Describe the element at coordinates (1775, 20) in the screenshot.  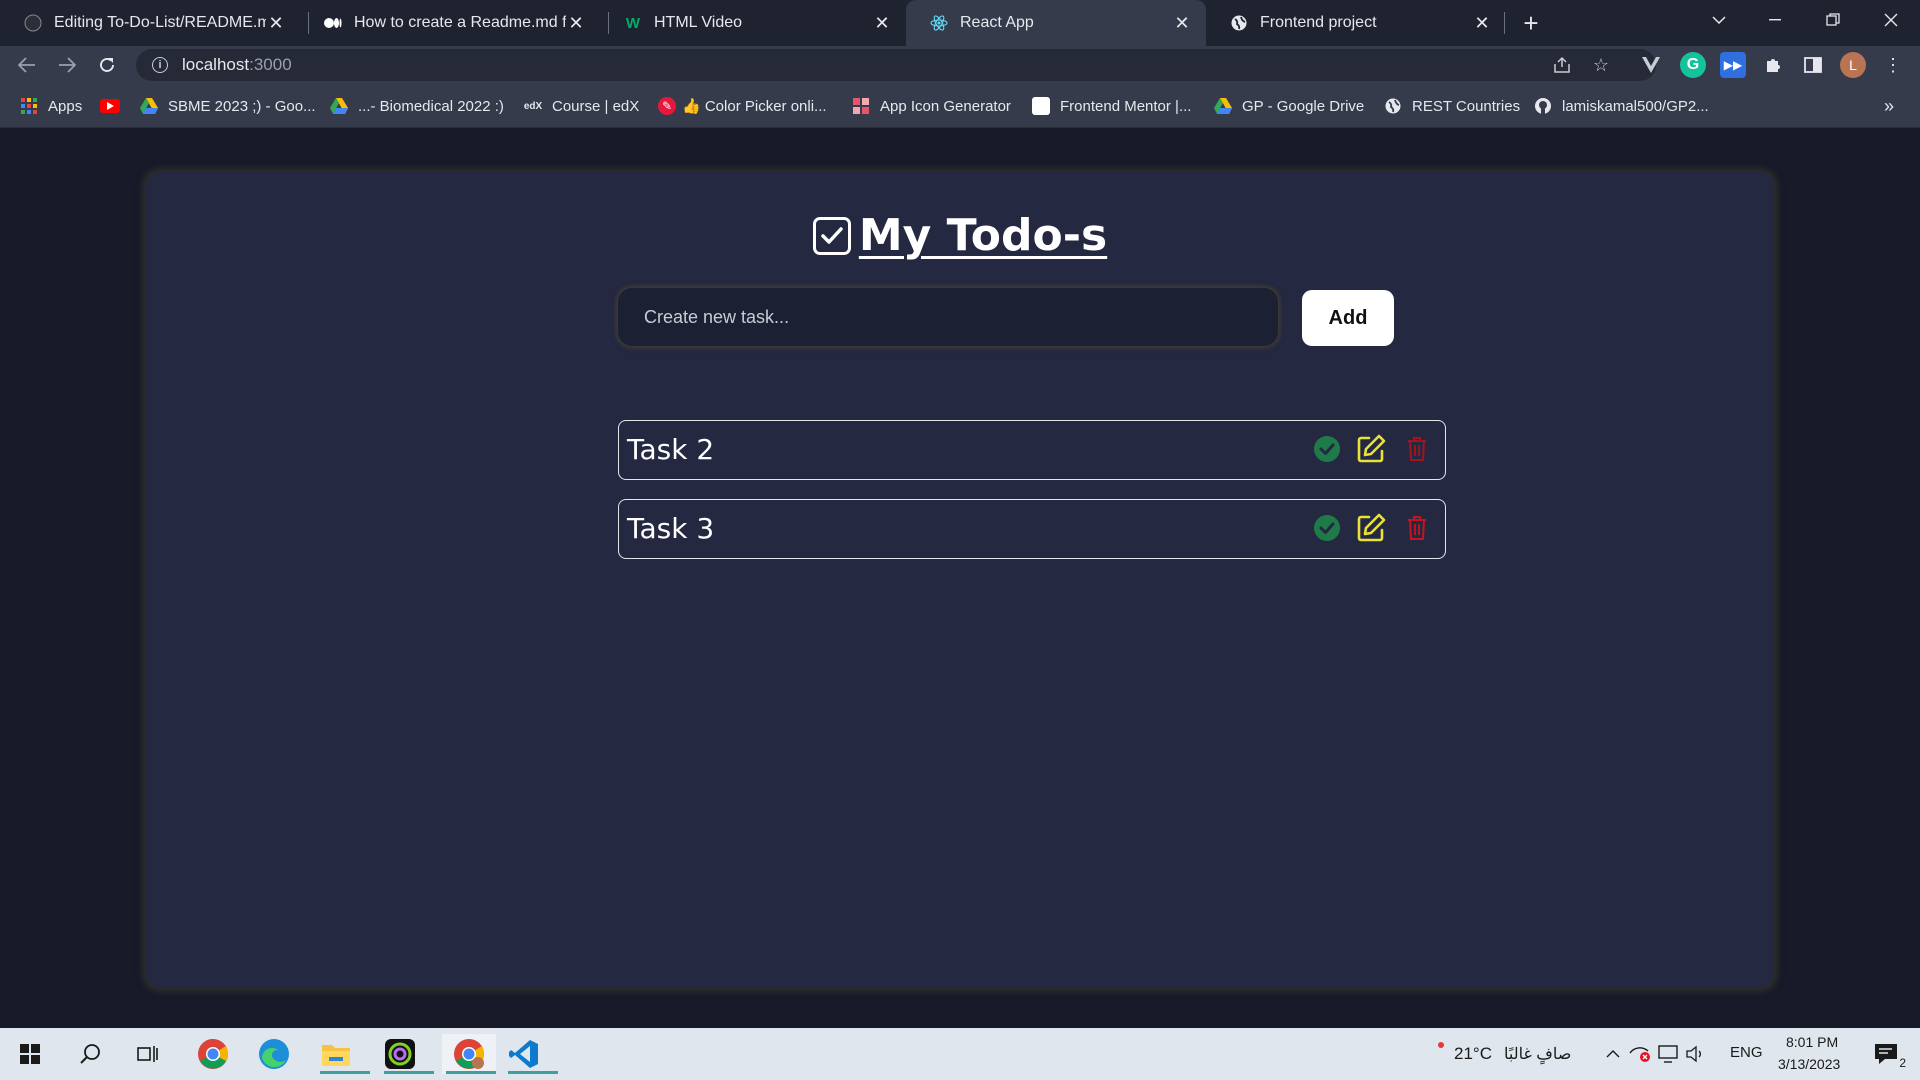
I see `minimize-icon` at that location.